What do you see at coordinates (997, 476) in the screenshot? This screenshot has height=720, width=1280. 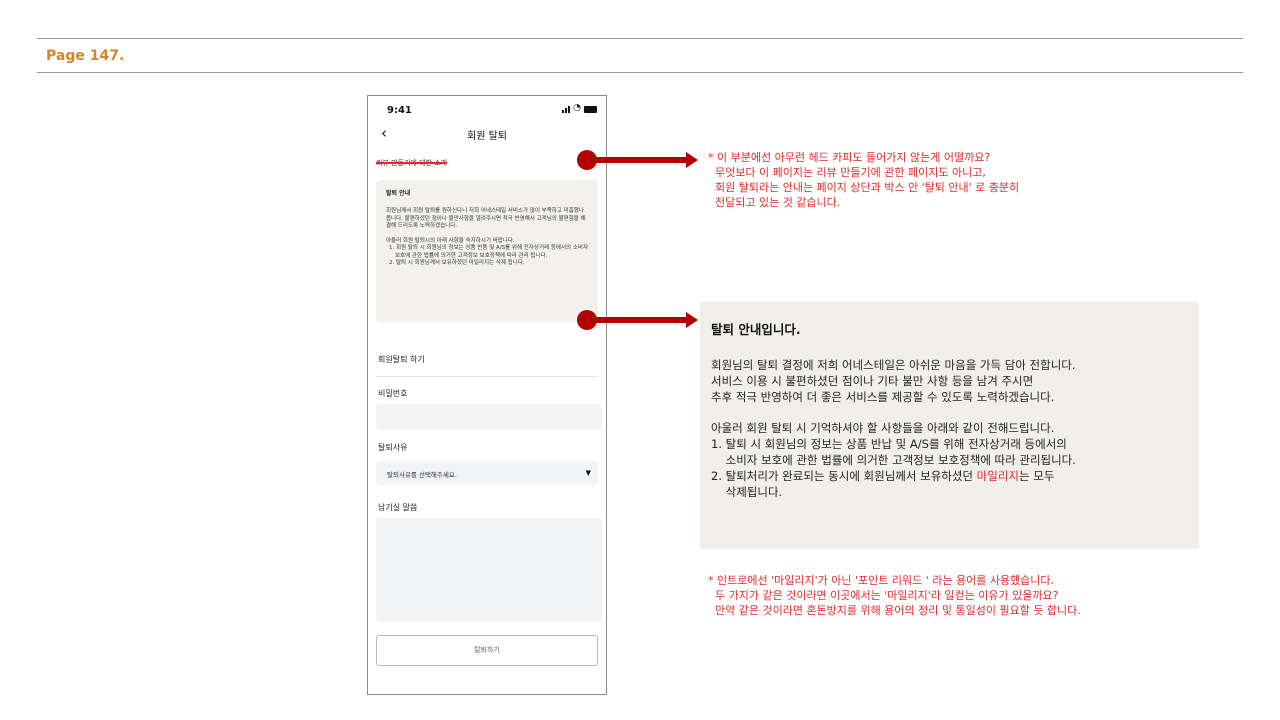 I see `mileage-highlight: 마일리지` at bounding box center [997, 476].